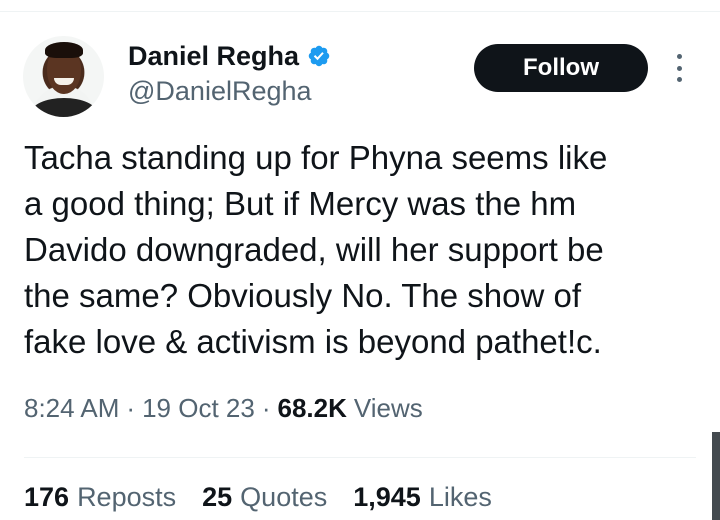 This screenshot has width=720, height=520. Describe the element at coordinates (312, 408) in the screenshot. I see `views-count: 68.2K` at that location.